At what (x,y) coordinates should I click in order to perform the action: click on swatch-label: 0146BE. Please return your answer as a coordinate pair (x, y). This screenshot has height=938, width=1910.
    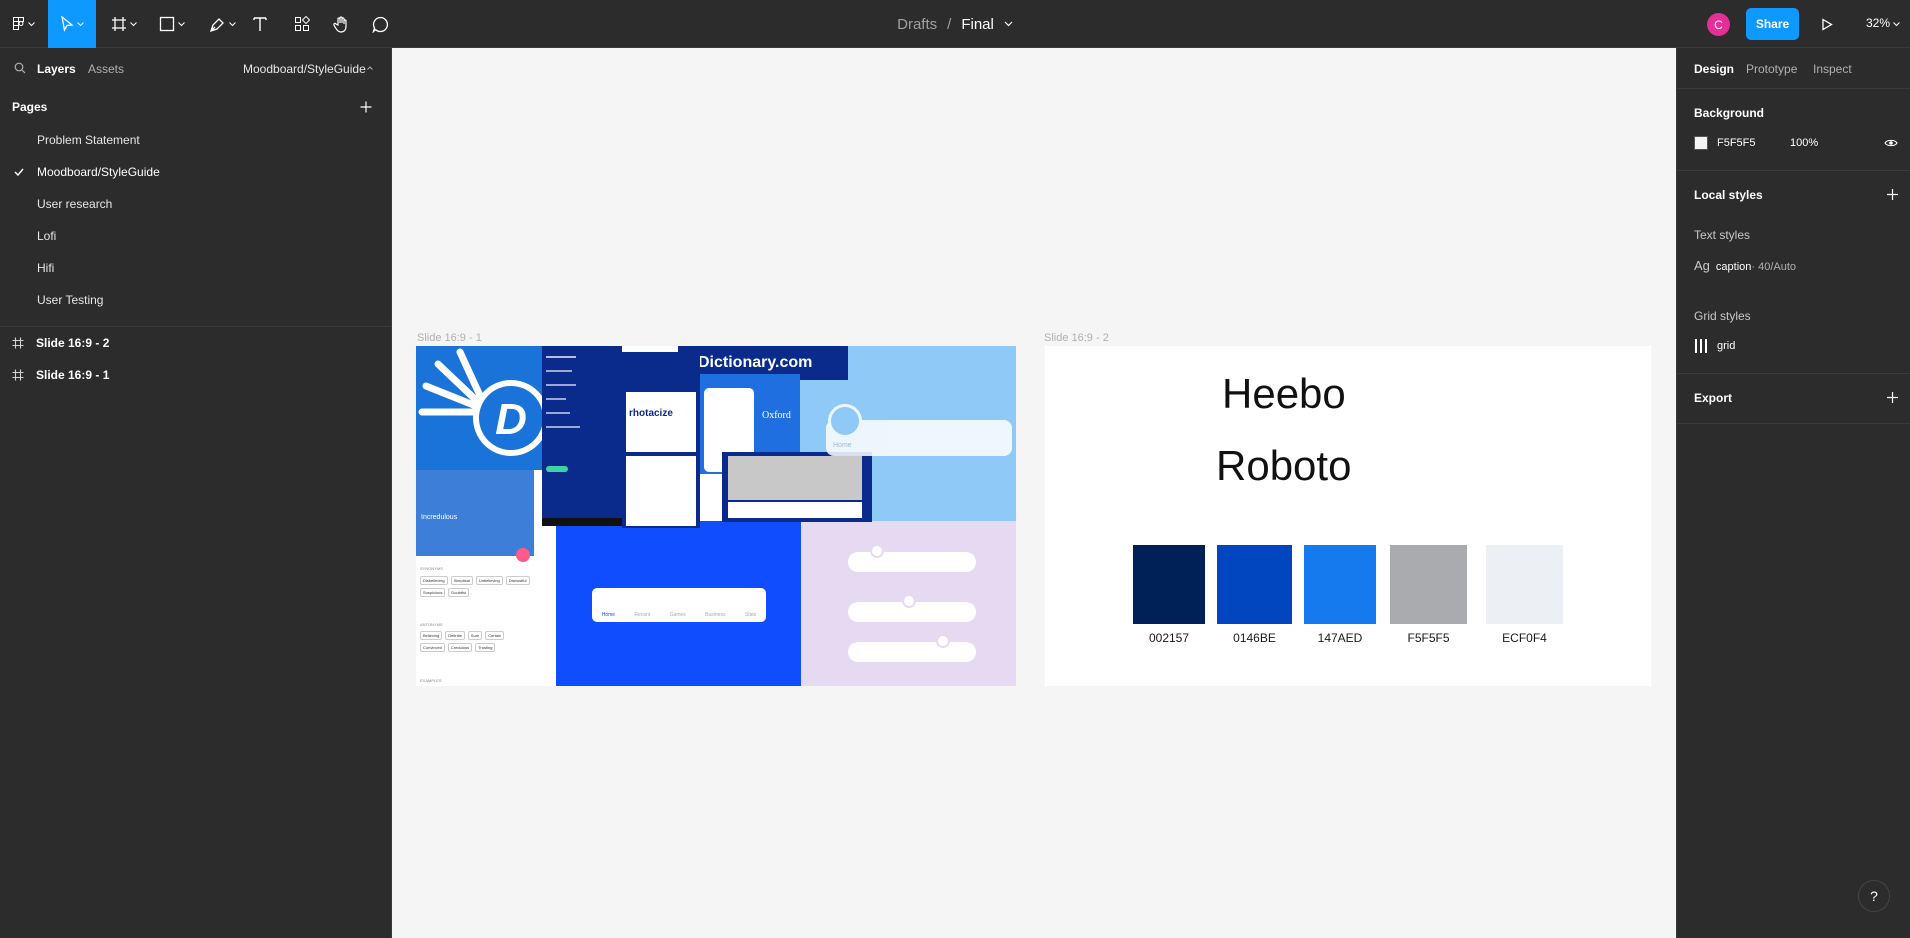
    Looking at the image, I should click on (1254, 638).